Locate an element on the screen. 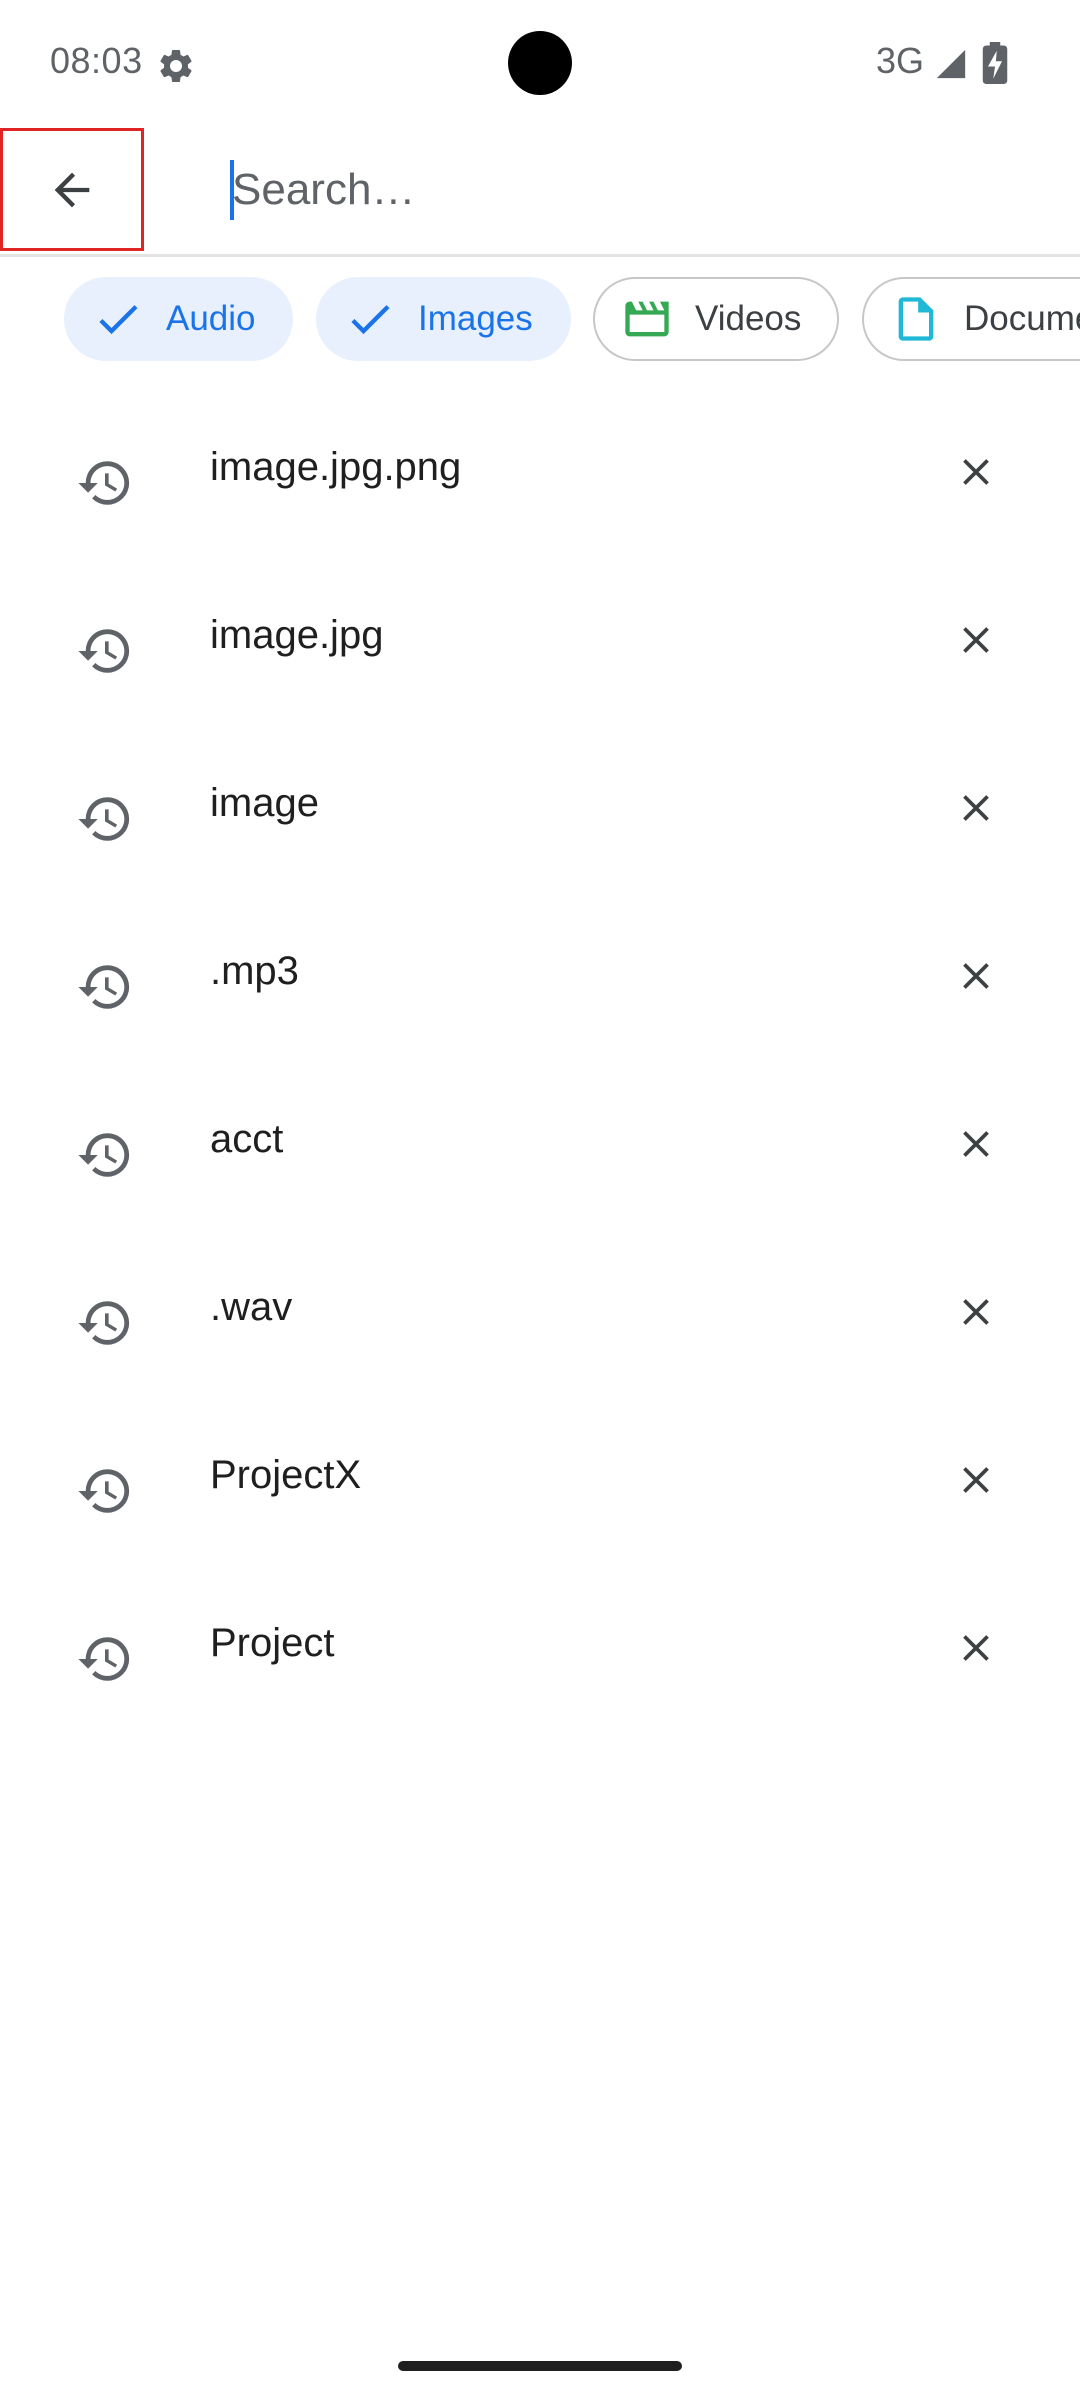 The width and height of the screenshot is (1080, 2400). settings-gear-icon is located at coordinates (176, 66).